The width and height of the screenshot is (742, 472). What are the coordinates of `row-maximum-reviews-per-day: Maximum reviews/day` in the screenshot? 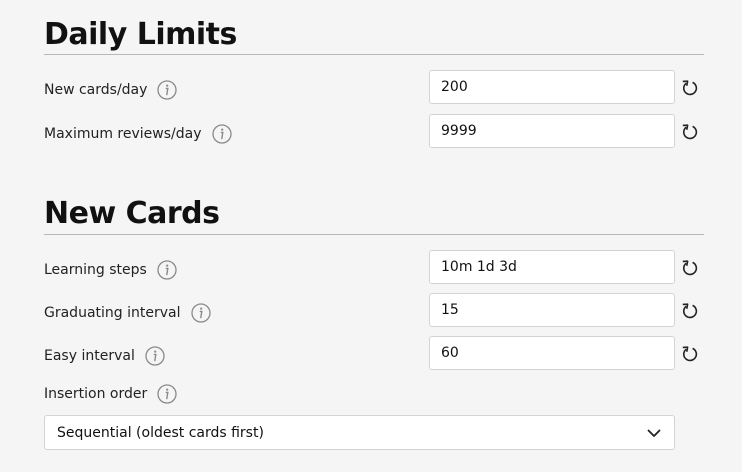 It's located at (138, 134).